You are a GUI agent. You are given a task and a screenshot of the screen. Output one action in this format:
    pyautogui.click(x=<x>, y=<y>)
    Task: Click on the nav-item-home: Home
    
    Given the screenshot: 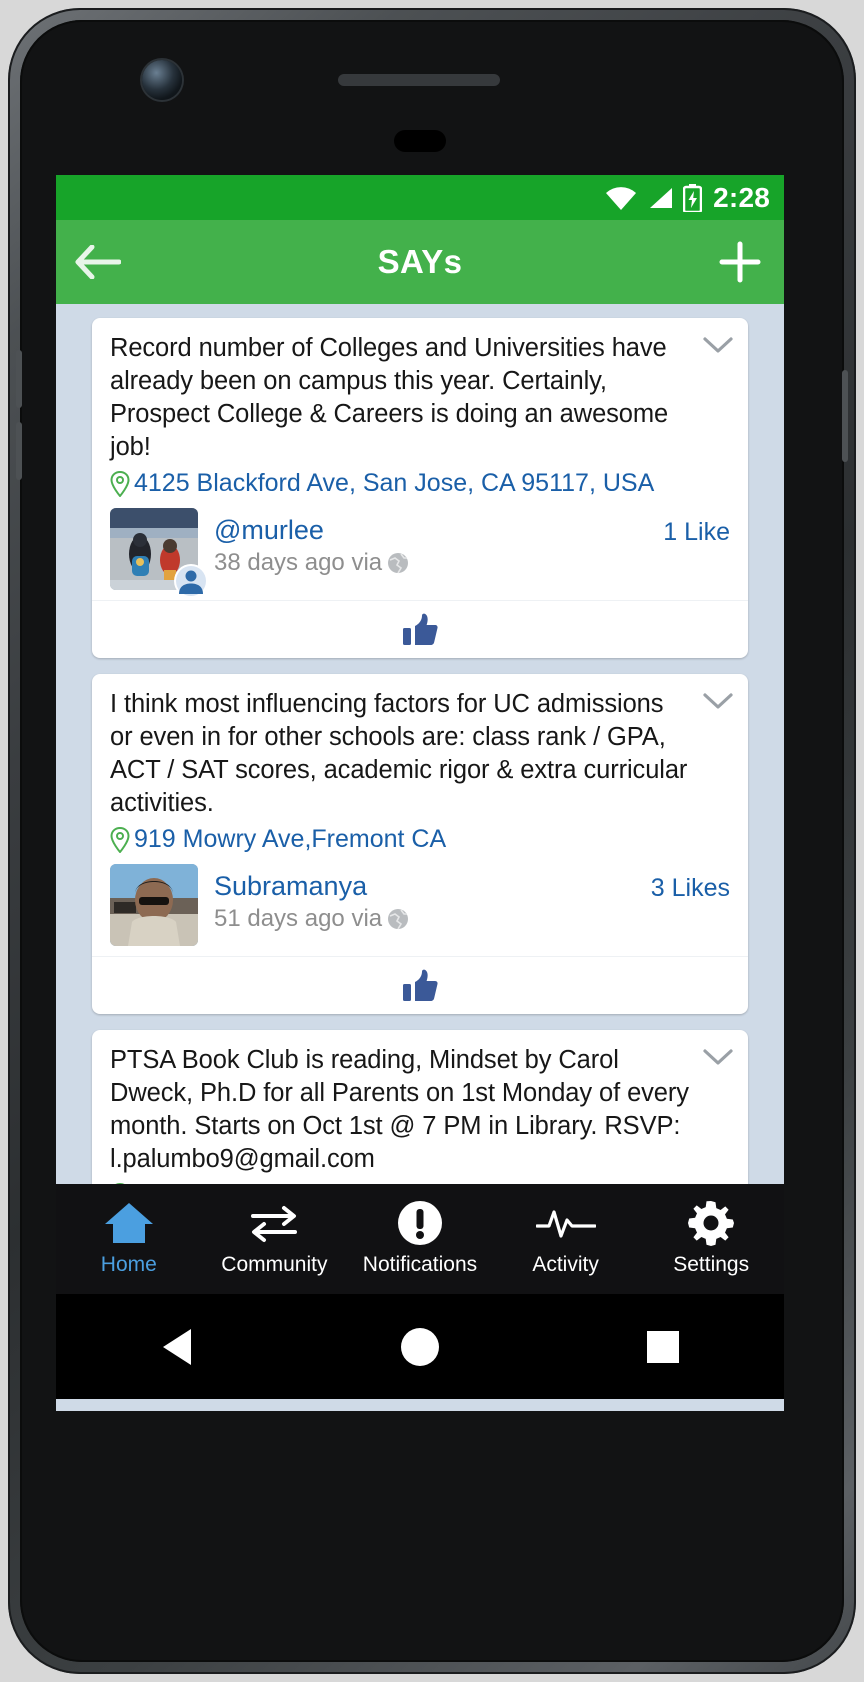 What is the action you would take?
    pyautogui.click(x=129, y=1239)
    